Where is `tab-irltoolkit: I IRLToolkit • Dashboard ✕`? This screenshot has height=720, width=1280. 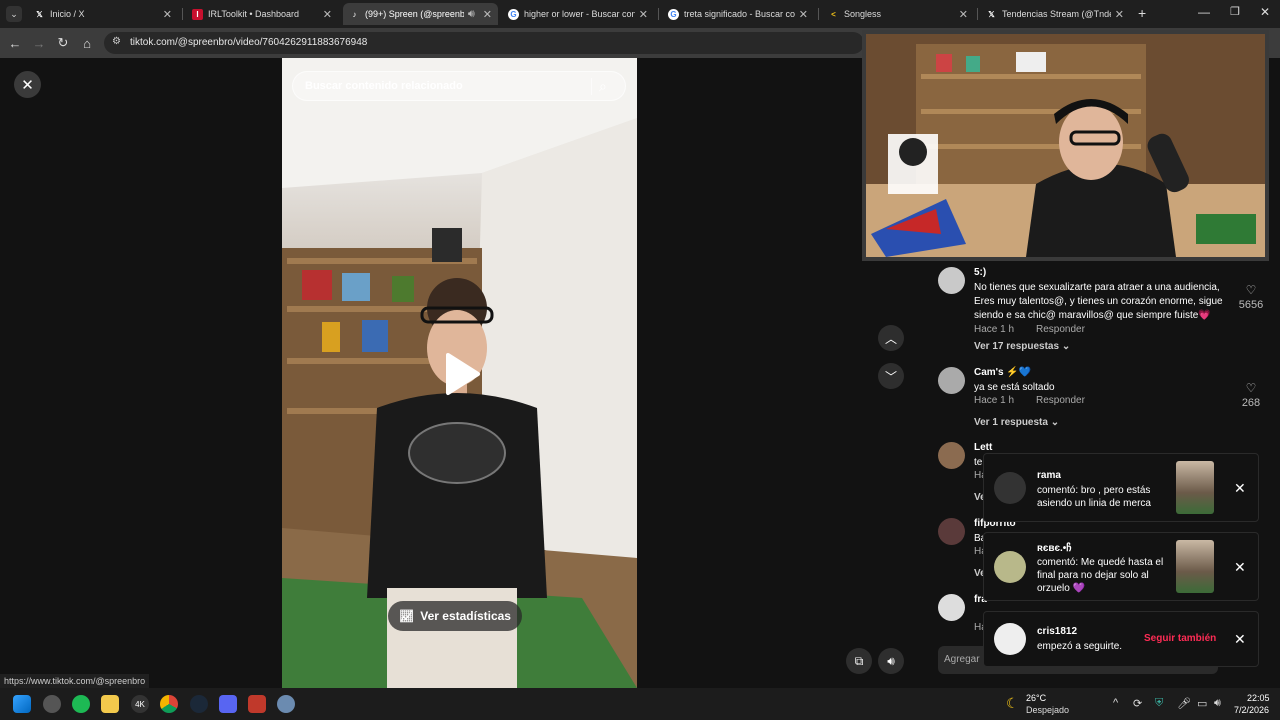 tab-irltoolkit: I IRLToolkit • Dashboard ✕ is located at coordinates (262, 14).